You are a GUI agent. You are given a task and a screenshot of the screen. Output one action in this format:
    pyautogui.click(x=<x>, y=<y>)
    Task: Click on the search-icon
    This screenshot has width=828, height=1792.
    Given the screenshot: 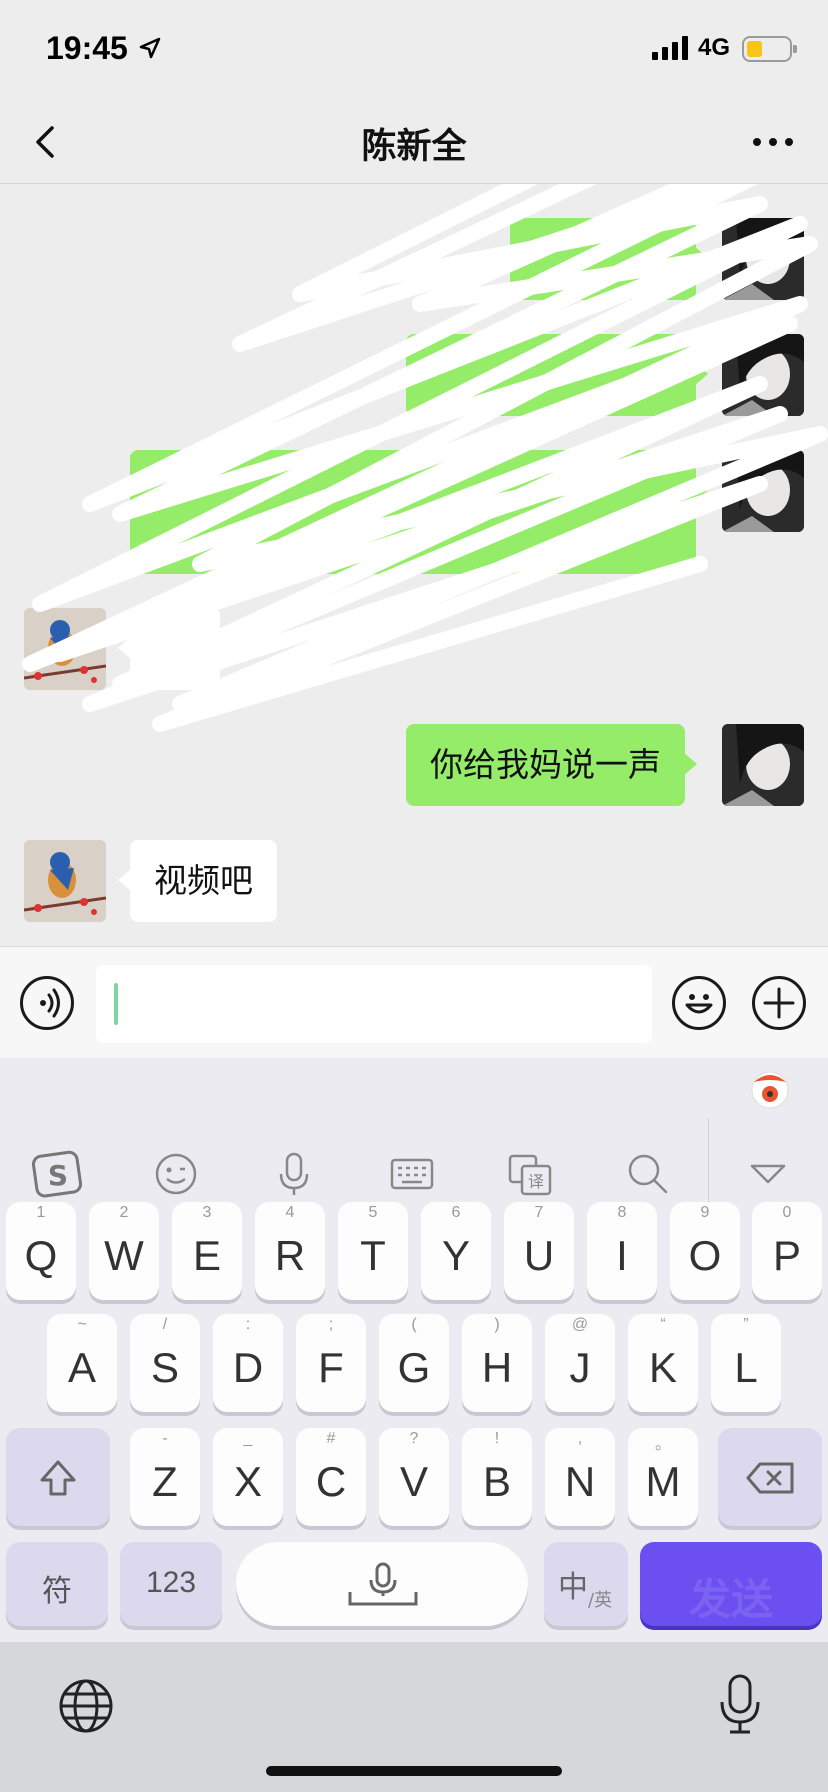 What is the action you would take?
    pyautogui.click(x=648, y=1174)
    